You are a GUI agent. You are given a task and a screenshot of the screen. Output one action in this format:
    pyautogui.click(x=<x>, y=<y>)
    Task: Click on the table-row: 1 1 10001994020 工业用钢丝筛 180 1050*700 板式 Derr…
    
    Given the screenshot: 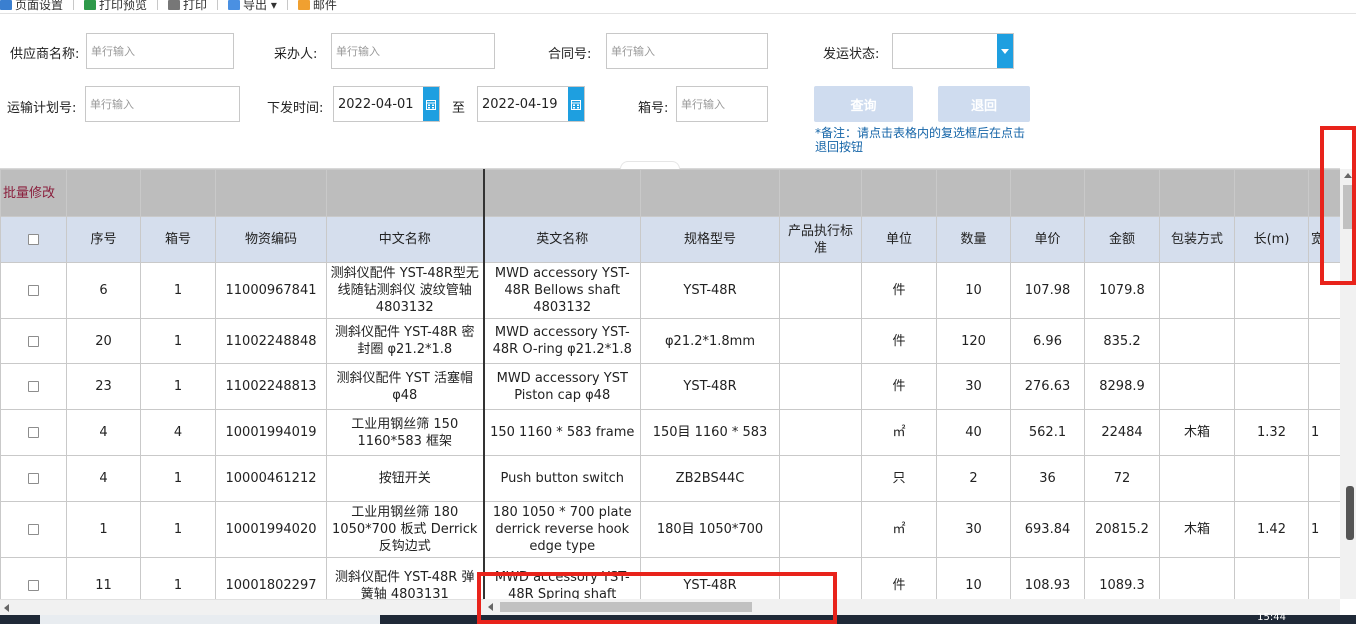 What is the action you would take?
    pyautogui.click(x=670, y=529)
    